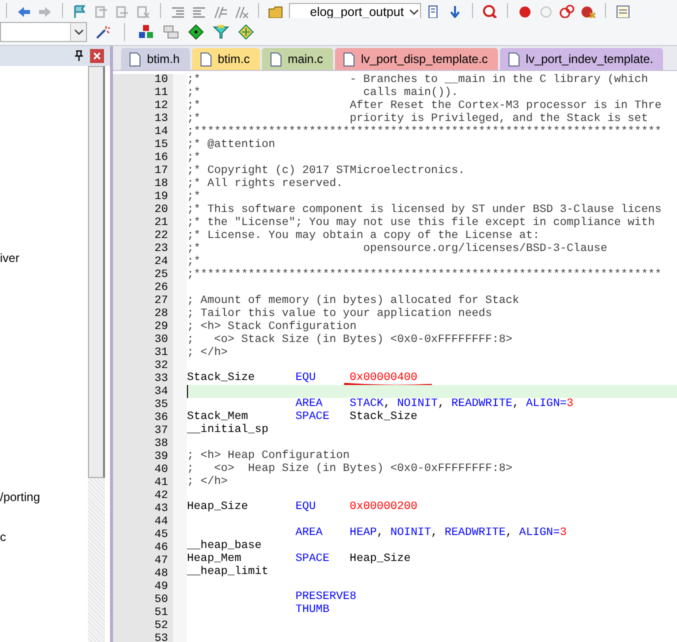 The height and width of the screenshot is (642, 677). I want to click on line-number: 52, so click(161, 626).